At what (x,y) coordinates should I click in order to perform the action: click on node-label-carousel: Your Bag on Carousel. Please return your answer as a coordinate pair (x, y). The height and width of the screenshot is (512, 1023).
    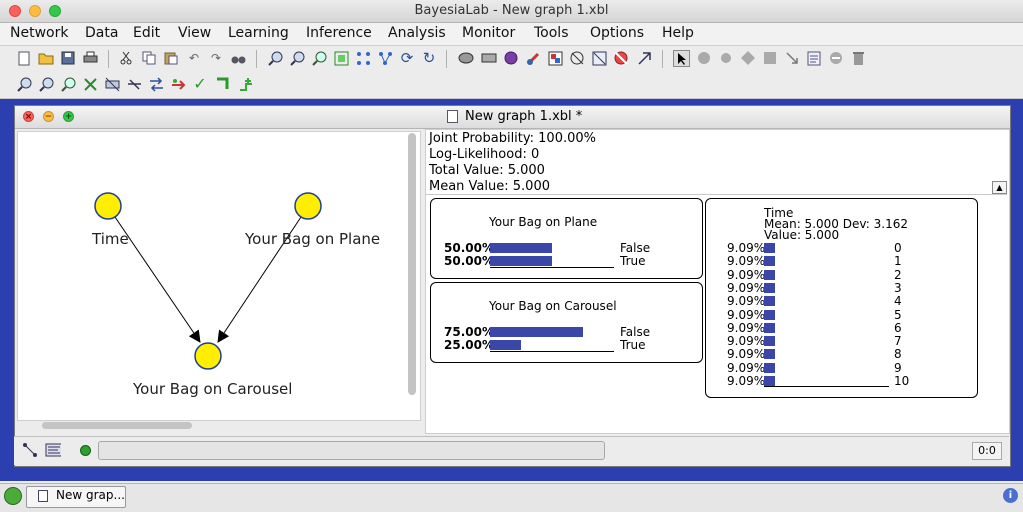
    Looking at the image, I should click on (212, 389).